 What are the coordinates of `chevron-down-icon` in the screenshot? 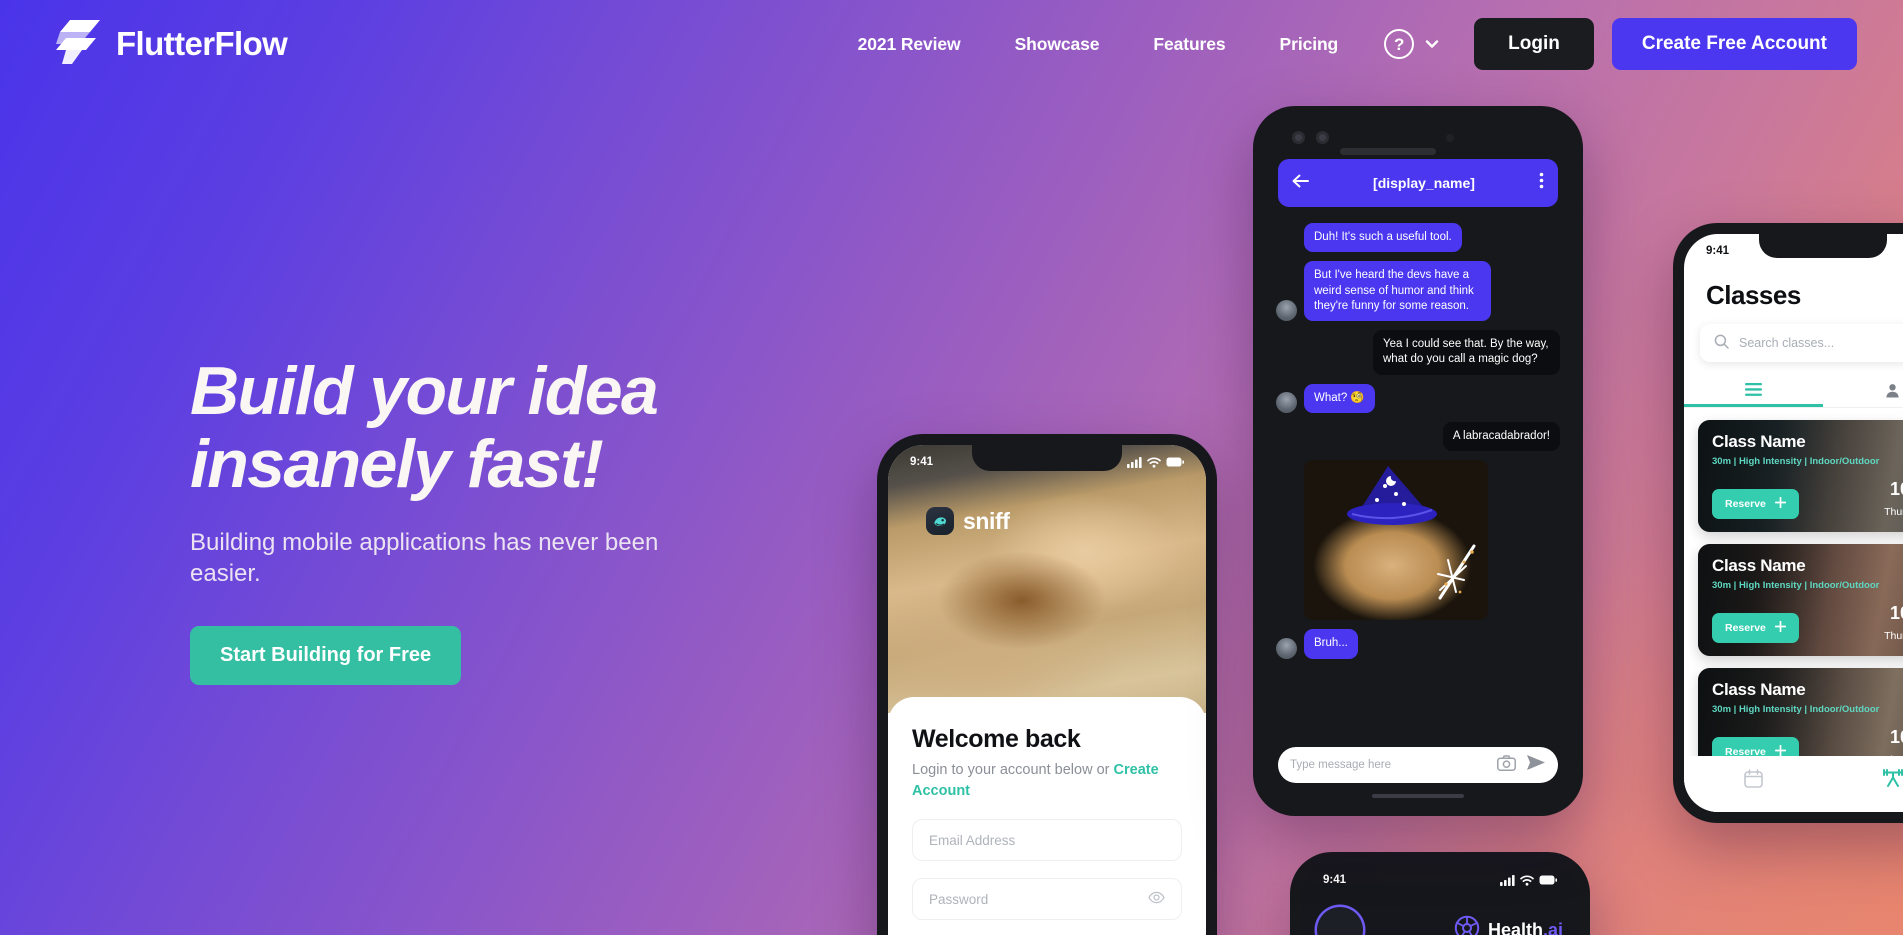 It's located at (1432, 44).